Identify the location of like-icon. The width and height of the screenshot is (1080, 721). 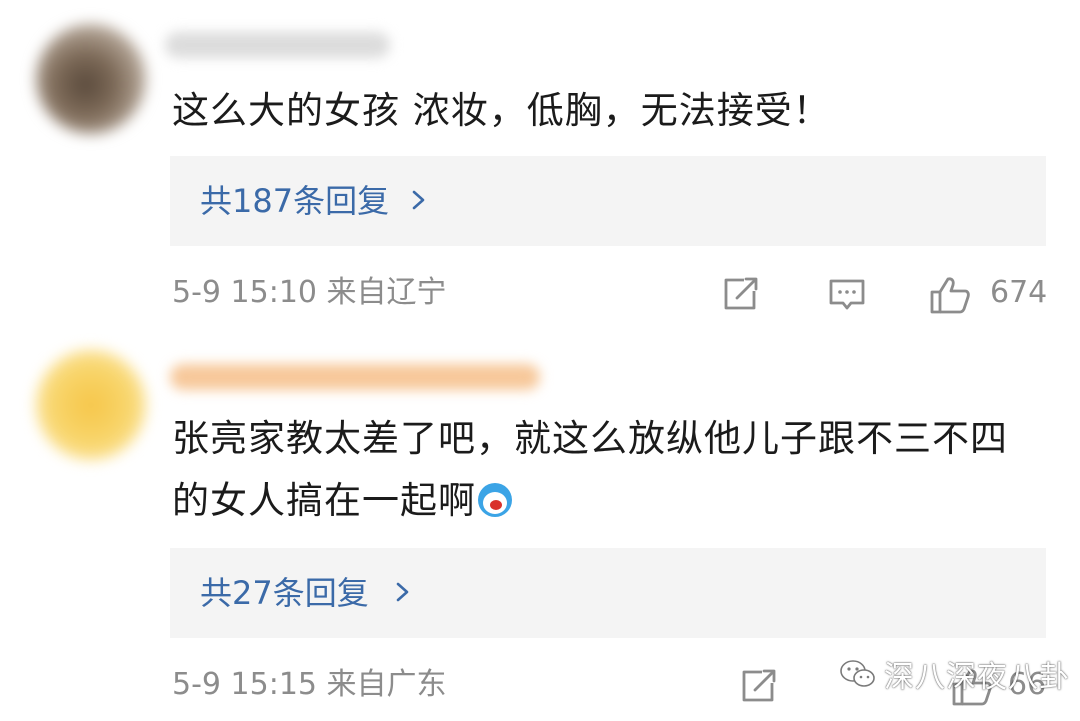
(950, 295).